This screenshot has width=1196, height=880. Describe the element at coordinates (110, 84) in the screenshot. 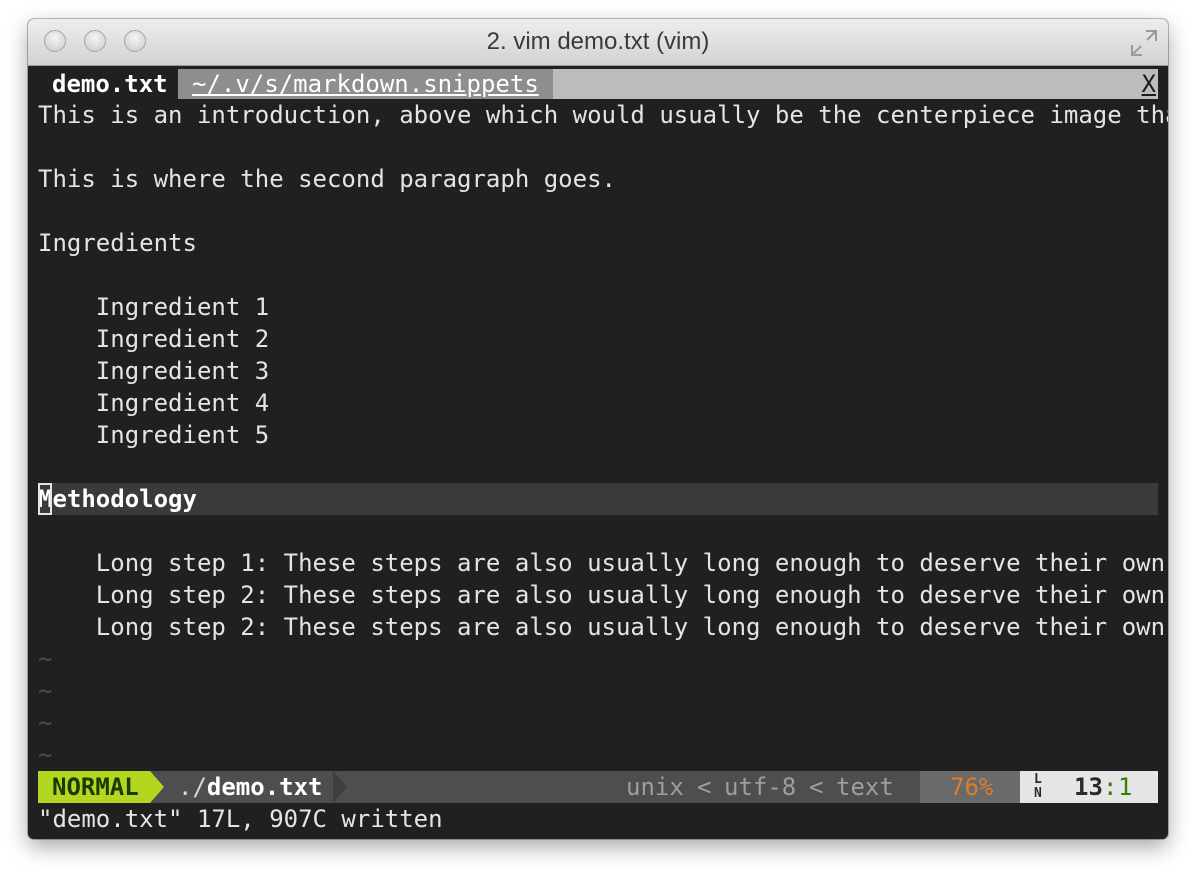

I see `tab-demo-txt: demo.txt` at that location.